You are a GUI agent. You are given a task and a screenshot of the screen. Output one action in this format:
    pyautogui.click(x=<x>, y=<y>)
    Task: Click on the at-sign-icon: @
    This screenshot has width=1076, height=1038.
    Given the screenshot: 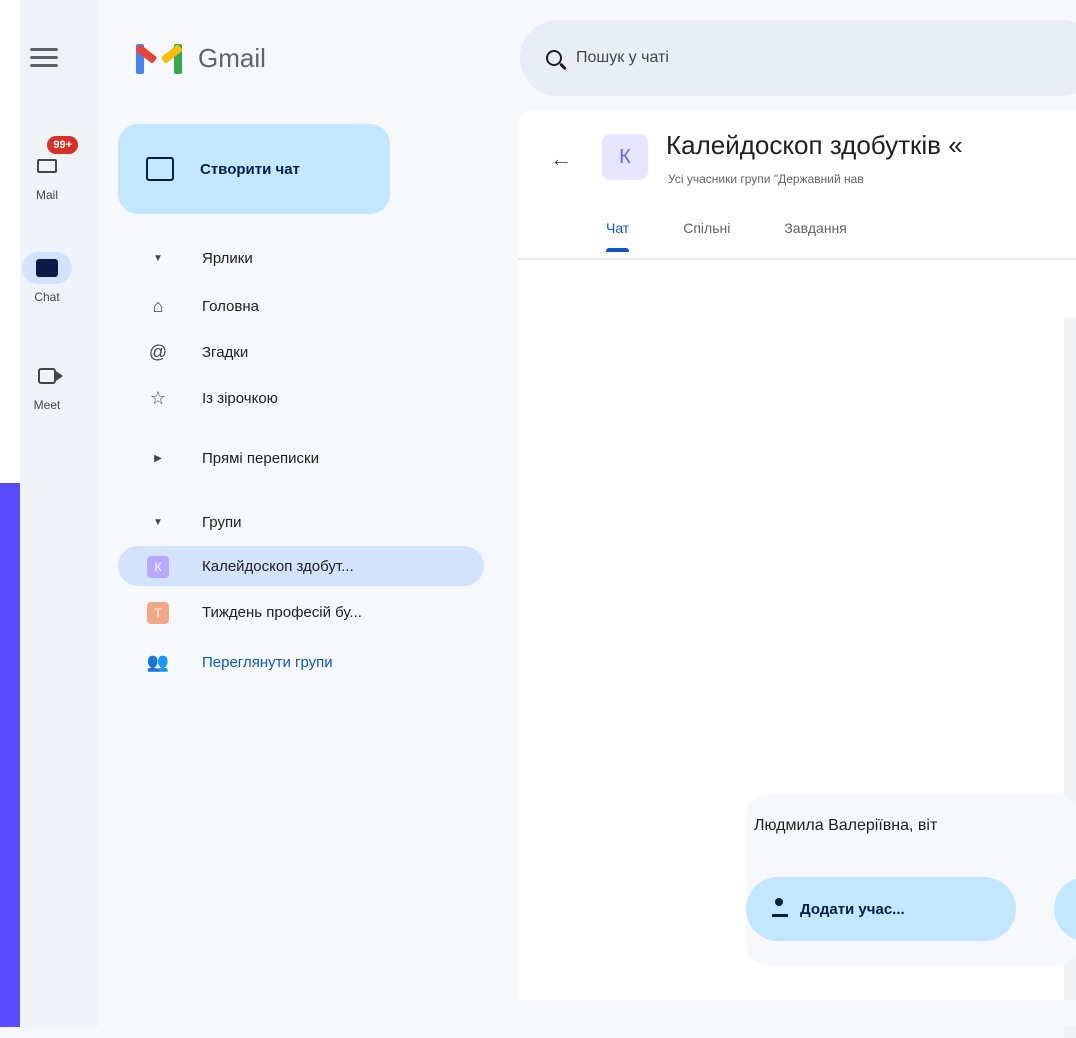 What is the action you would take?
    pyautogui.click(x=158, y=351)
    